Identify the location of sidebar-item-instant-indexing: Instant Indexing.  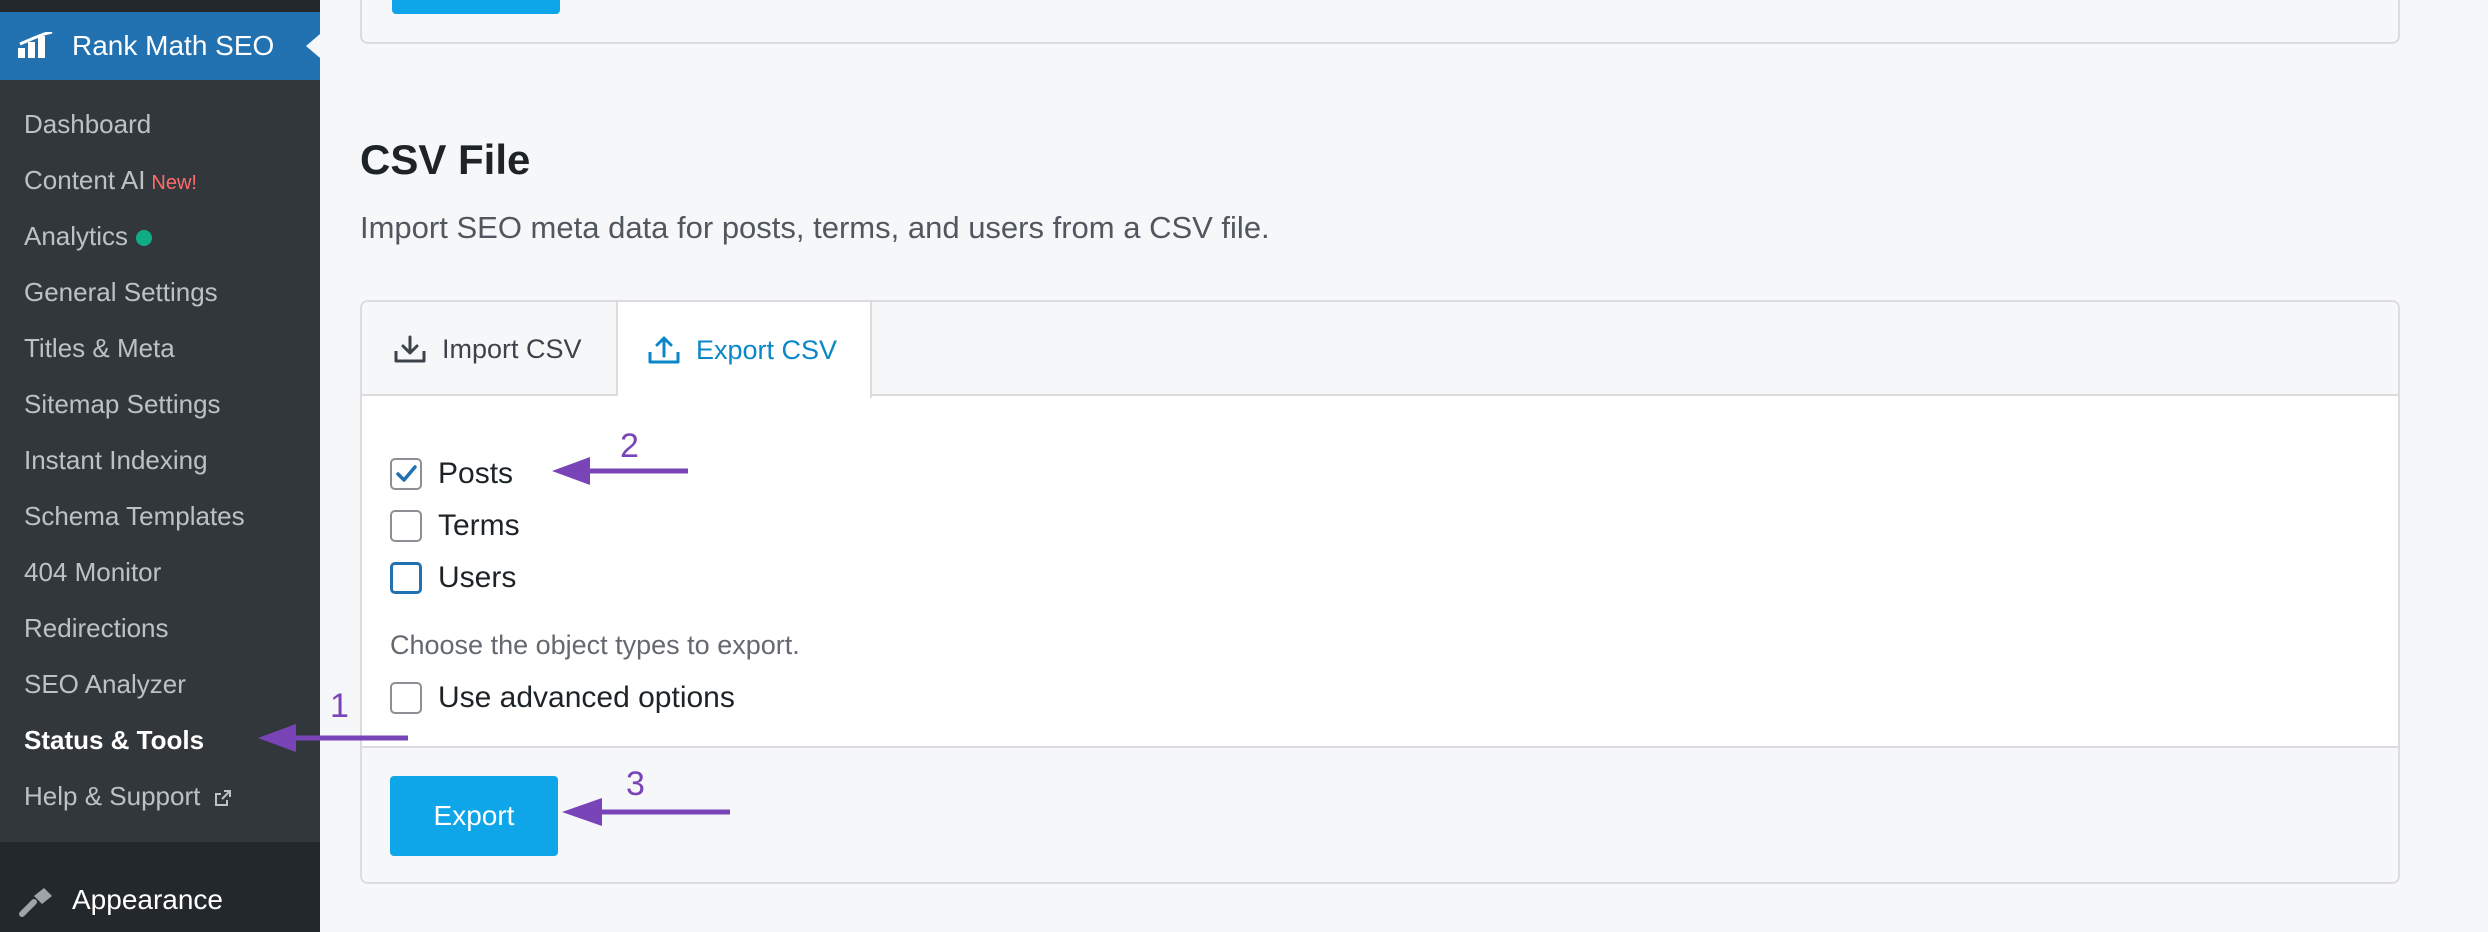
(116, 460).